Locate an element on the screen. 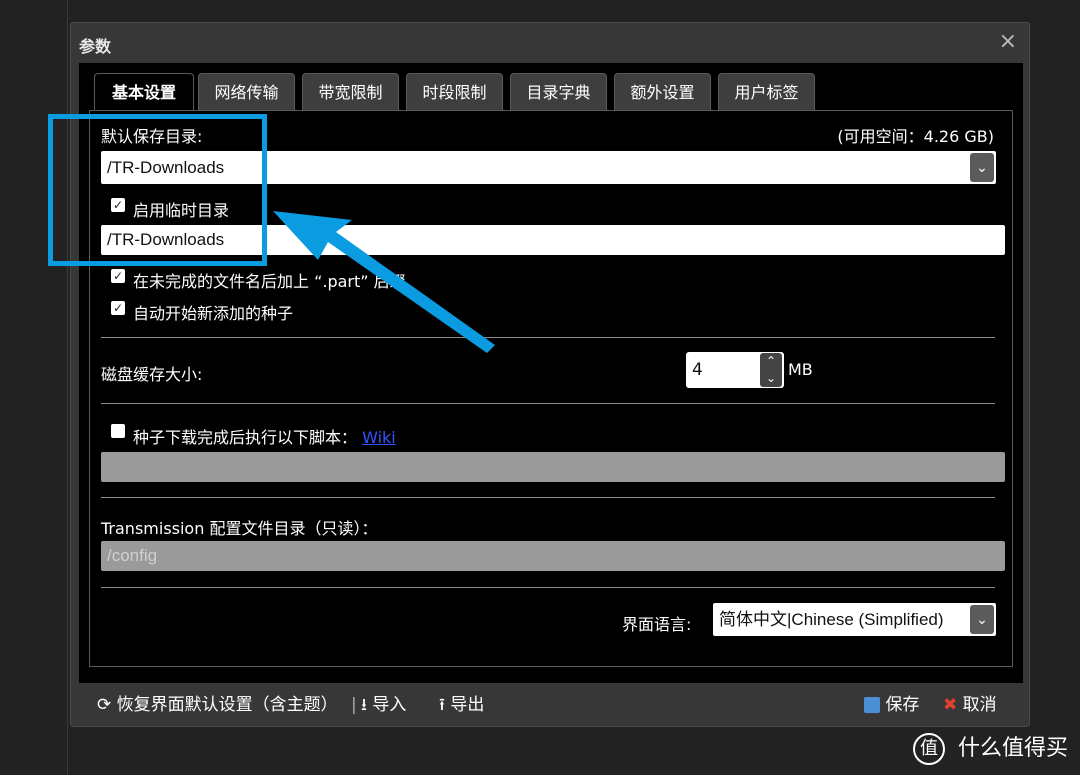 The image size is (1080, 775). watermark: 值 什么值得买 is located at coordinates (990, 747).